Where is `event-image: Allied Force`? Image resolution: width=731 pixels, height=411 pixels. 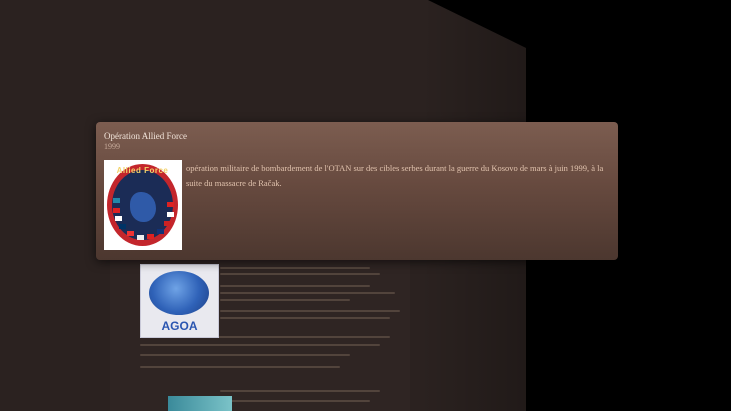 event-image: Allied Force is located at coordinates (143, 205).